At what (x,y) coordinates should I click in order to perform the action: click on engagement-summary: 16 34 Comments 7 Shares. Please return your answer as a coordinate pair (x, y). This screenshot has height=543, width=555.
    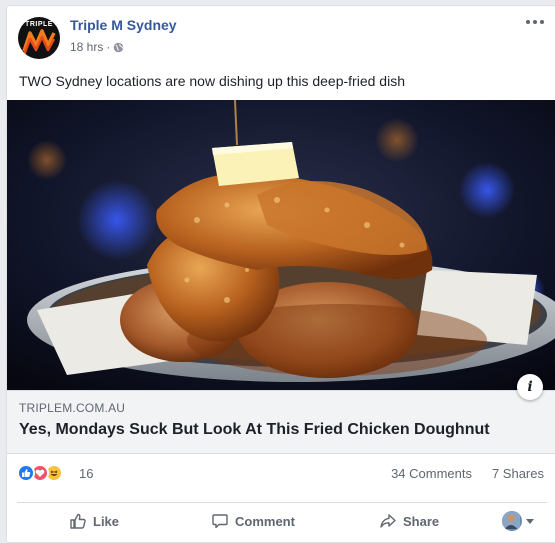
    Looking at the image, I should click on (281, 474).